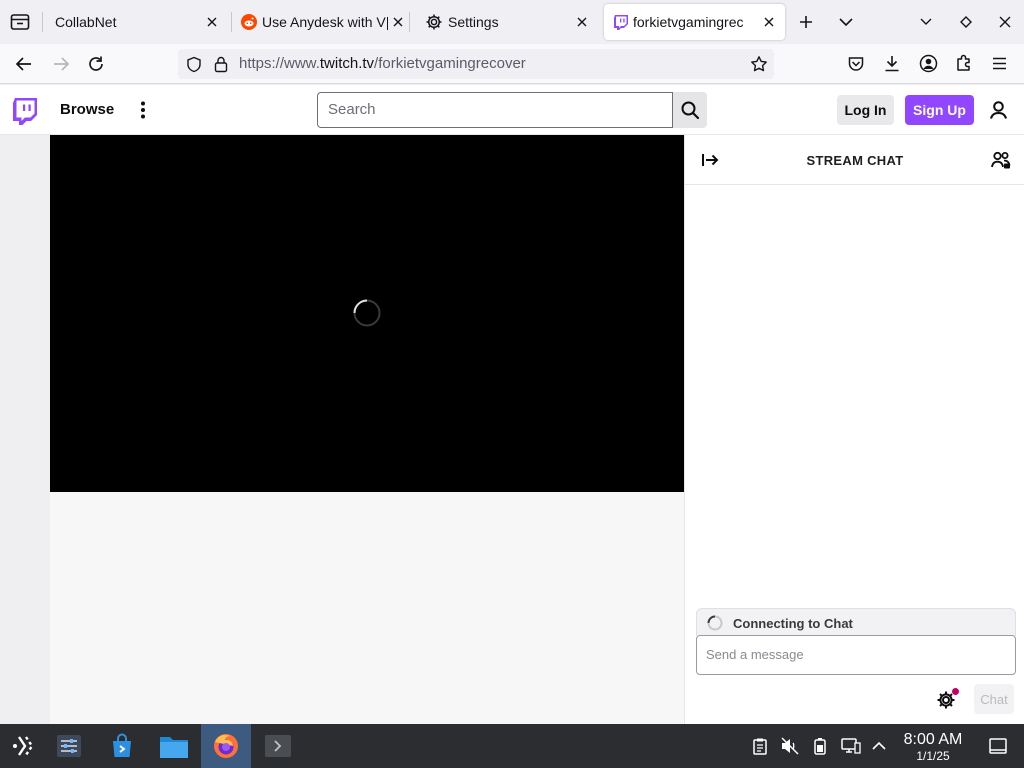 This screenshot has height=768, width=1024. What do you see at coordinates (24, 64) in the screenshot?
I see `back-icon` at bounding box center [24, 64].